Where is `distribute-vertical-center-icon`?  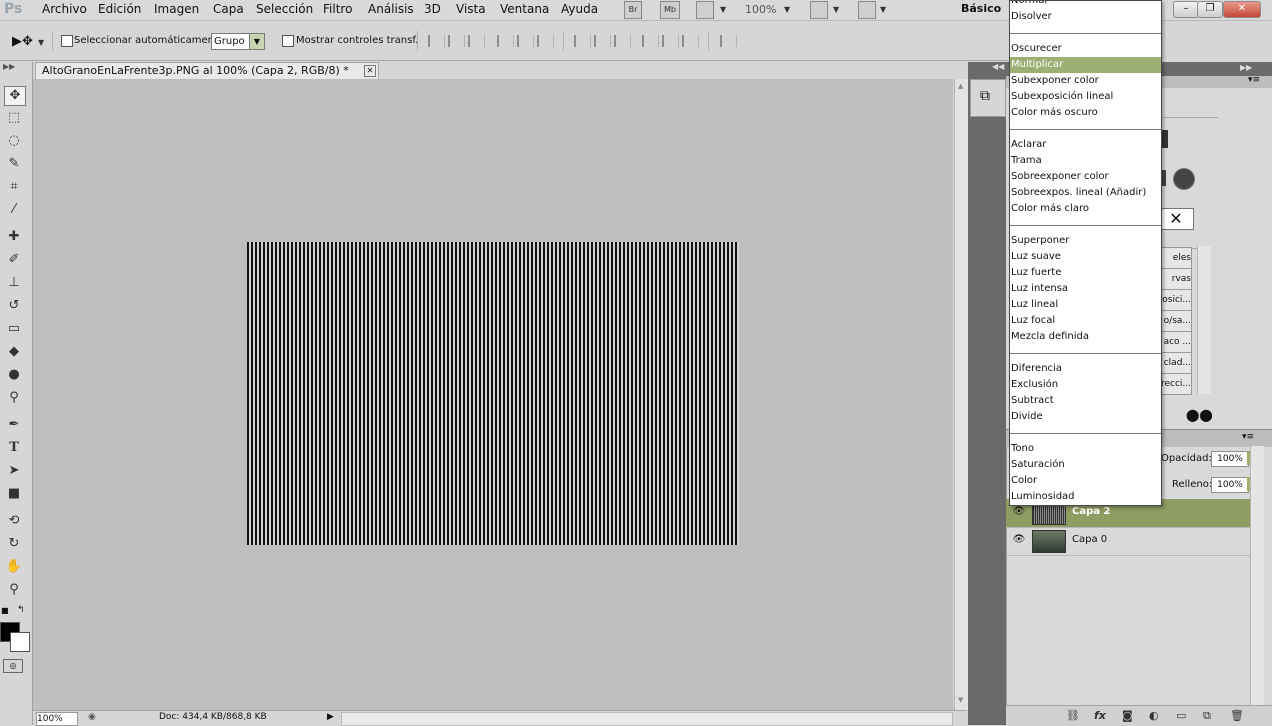 distribute-vertical-center-icon is located at coordinates (602, 41).